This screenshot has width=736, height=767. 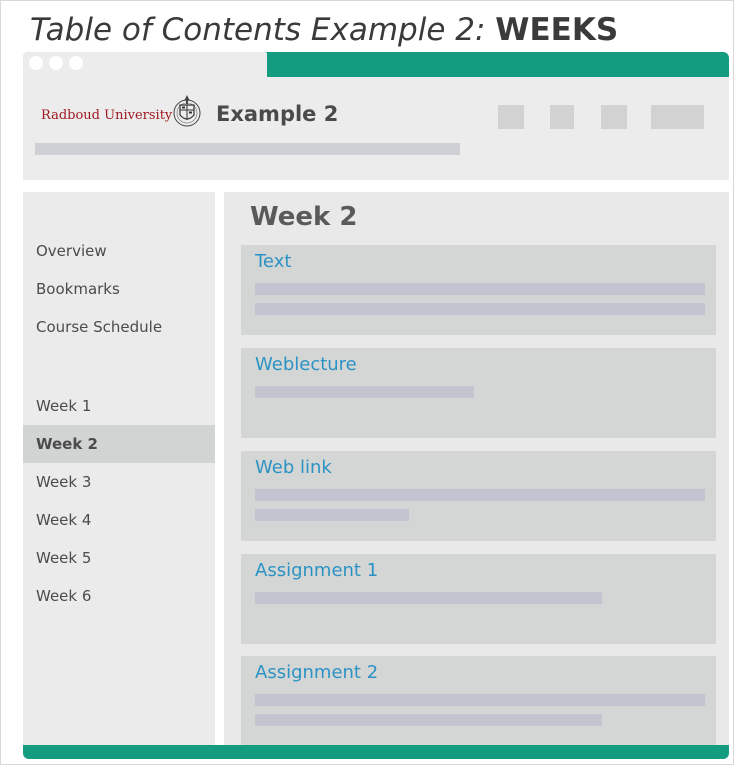 What do you see at coordinates (247, 149) in the screenshot?
I see `breadcrumb-placeholder` at bounding box center [247, 149].